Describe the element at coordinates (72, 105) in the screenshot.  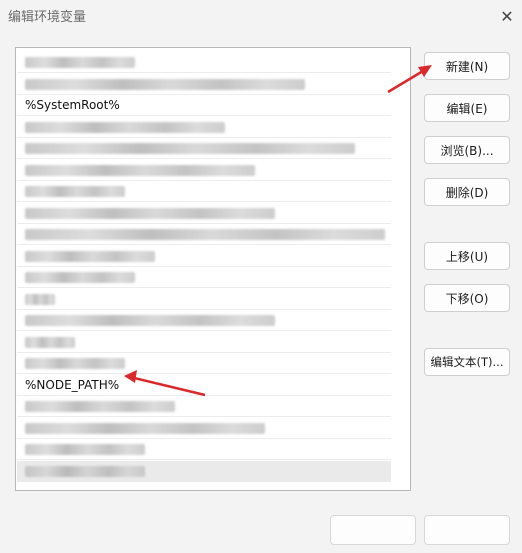
I see `list-item-text: %SystemRoot%` at that location.